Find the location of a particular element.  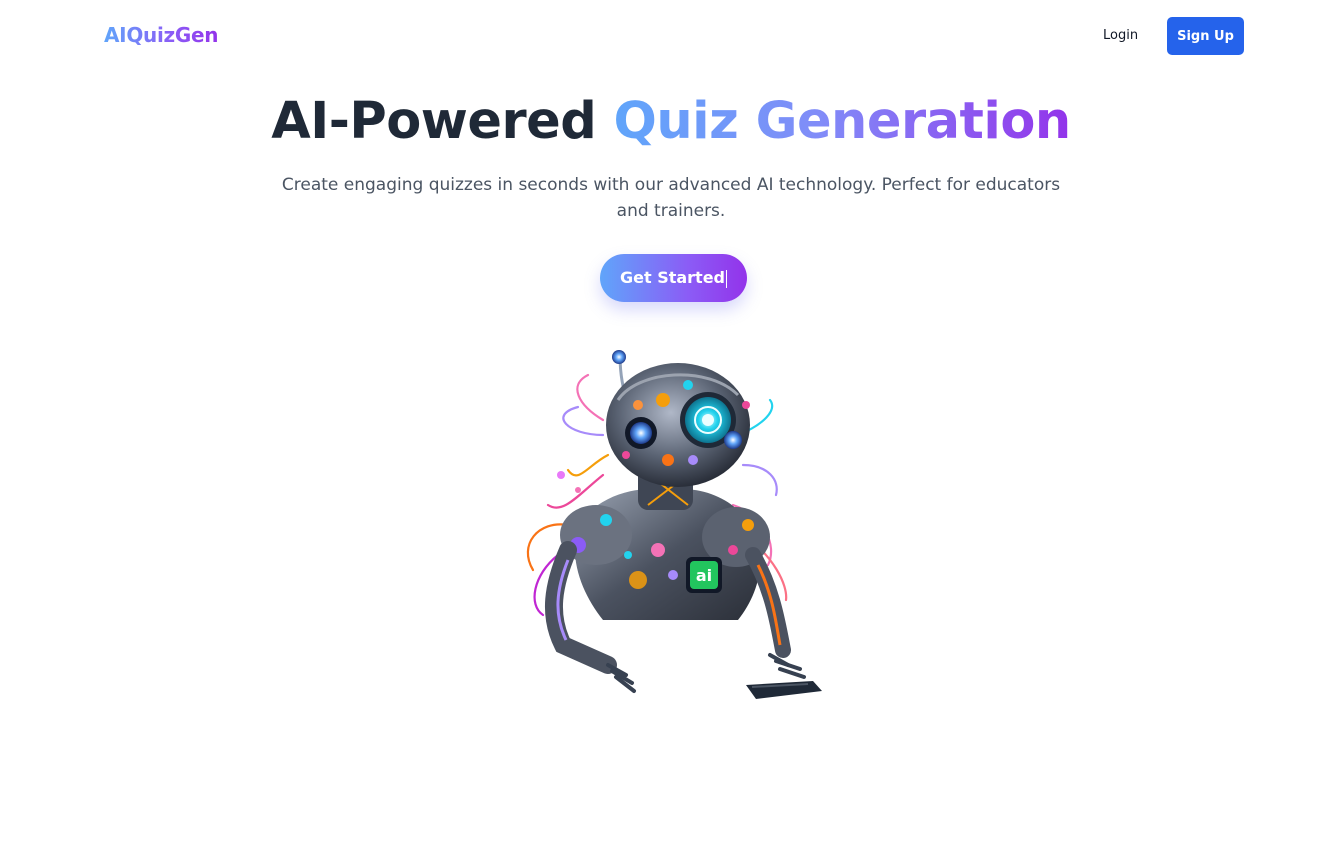

get-started-button: Get Started is located at coordinates (673, 278).